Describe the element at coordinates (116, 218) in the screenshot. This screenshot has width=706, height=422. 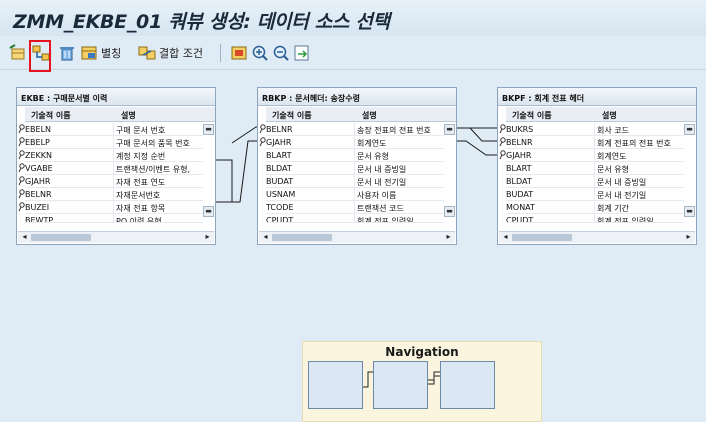
I see `table-row: BEWTP PO 이력 유형` at that location.